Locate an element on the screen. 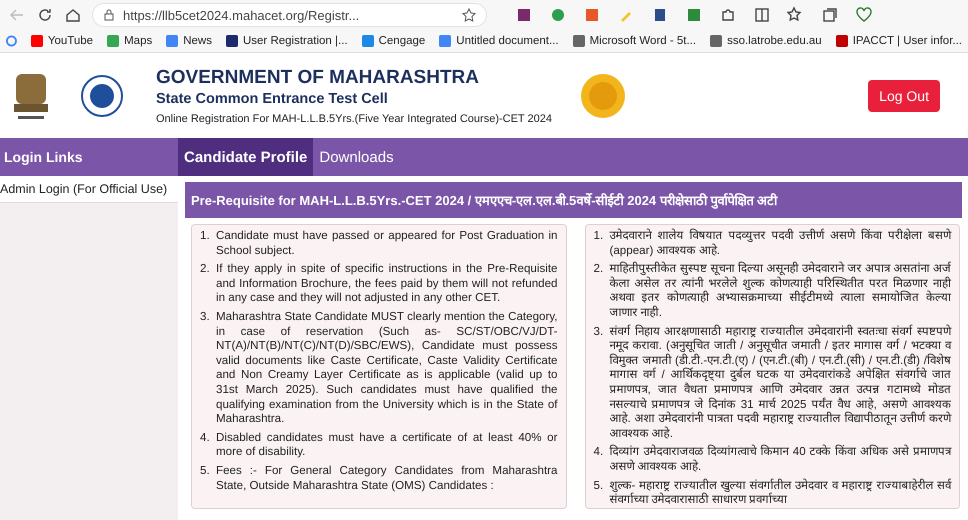  requirement-text: दिव्यांग उमेदवाराजवळ दिव्यांगत्वाचे किमान 40 टक्के किंवा अधिक असे प्रमाणपत्र असणे आवश्यक आहे. is located at coordinates (780, 459).